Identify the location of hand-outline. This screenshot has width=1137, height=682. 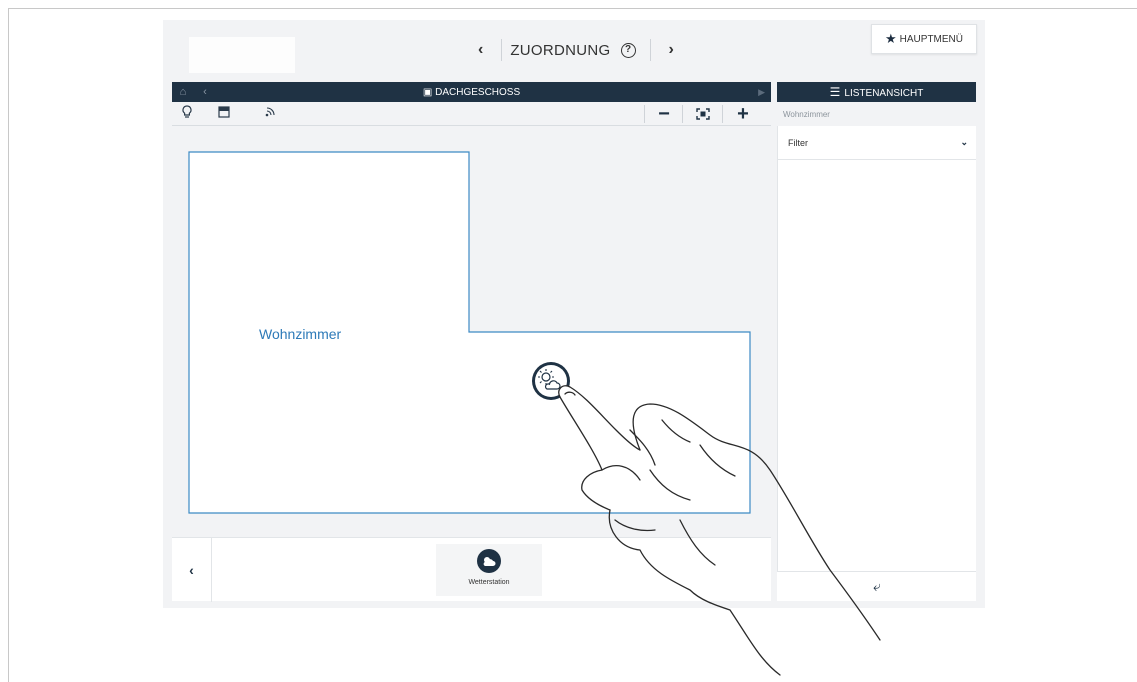
(719, 530).